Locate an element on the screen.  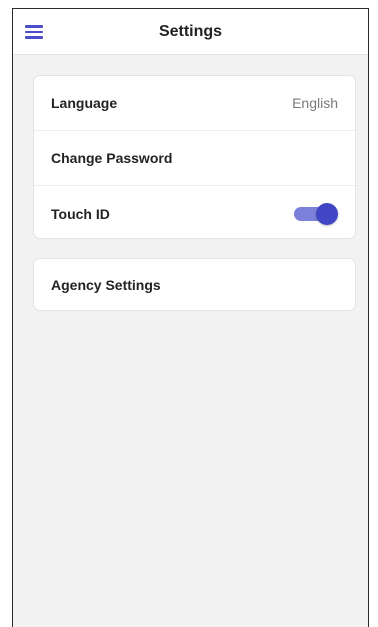
touch-id-toggle is located at coordinates (316, 213).